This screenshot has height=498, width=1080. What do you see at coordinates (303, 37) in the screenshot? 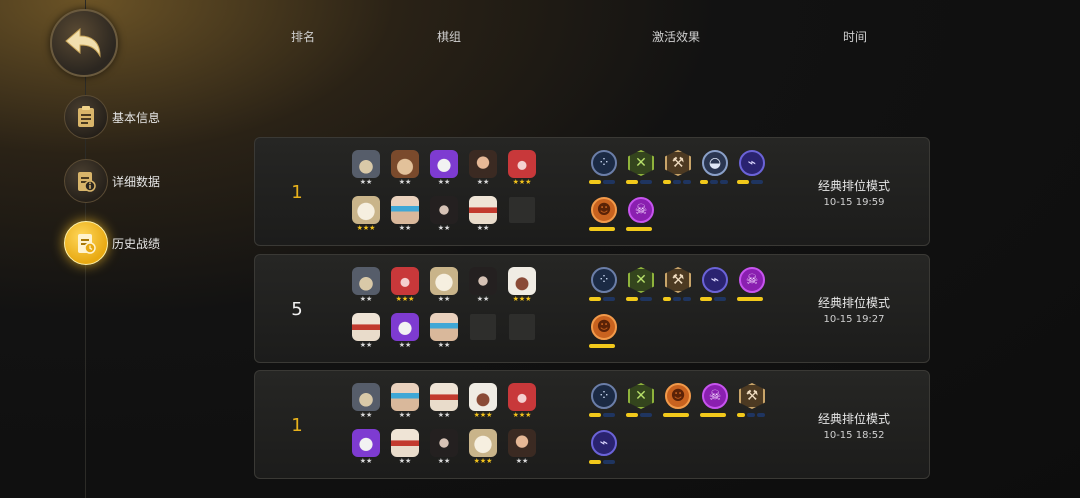
I see `column-header-rank: 排名` at bounding box center [303, 37].